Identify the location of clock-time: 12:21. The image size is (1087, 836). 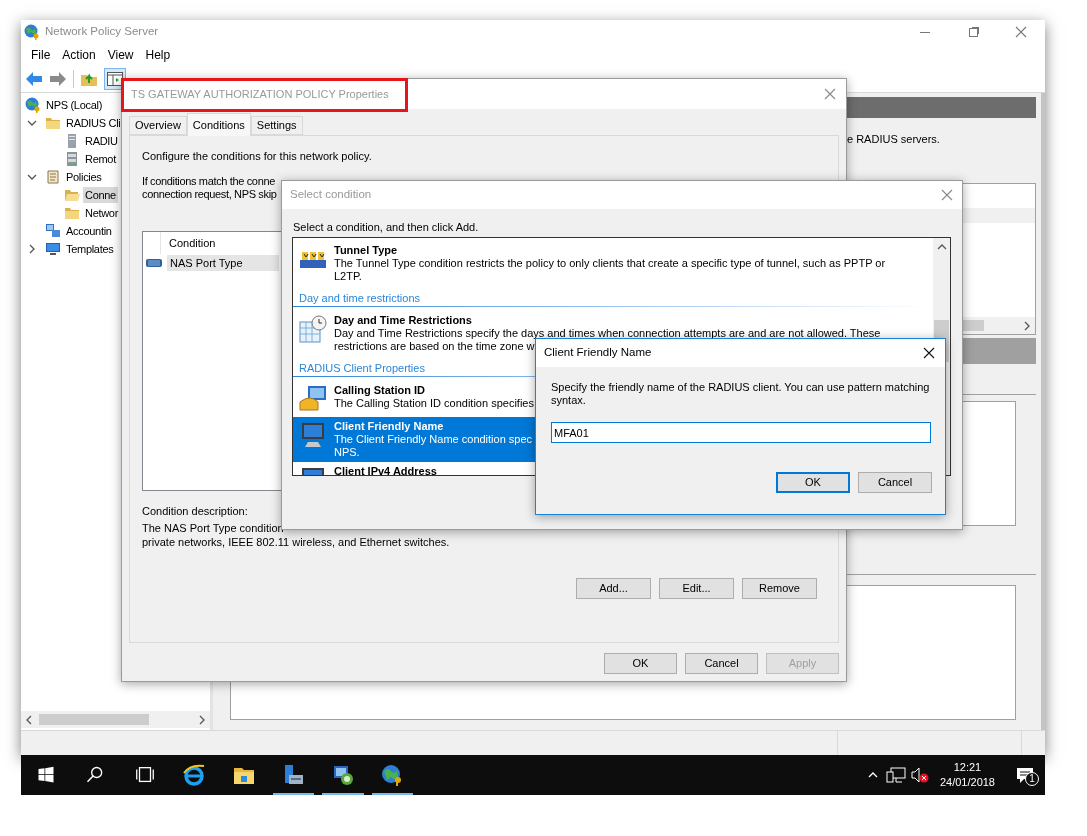
(967, 767).